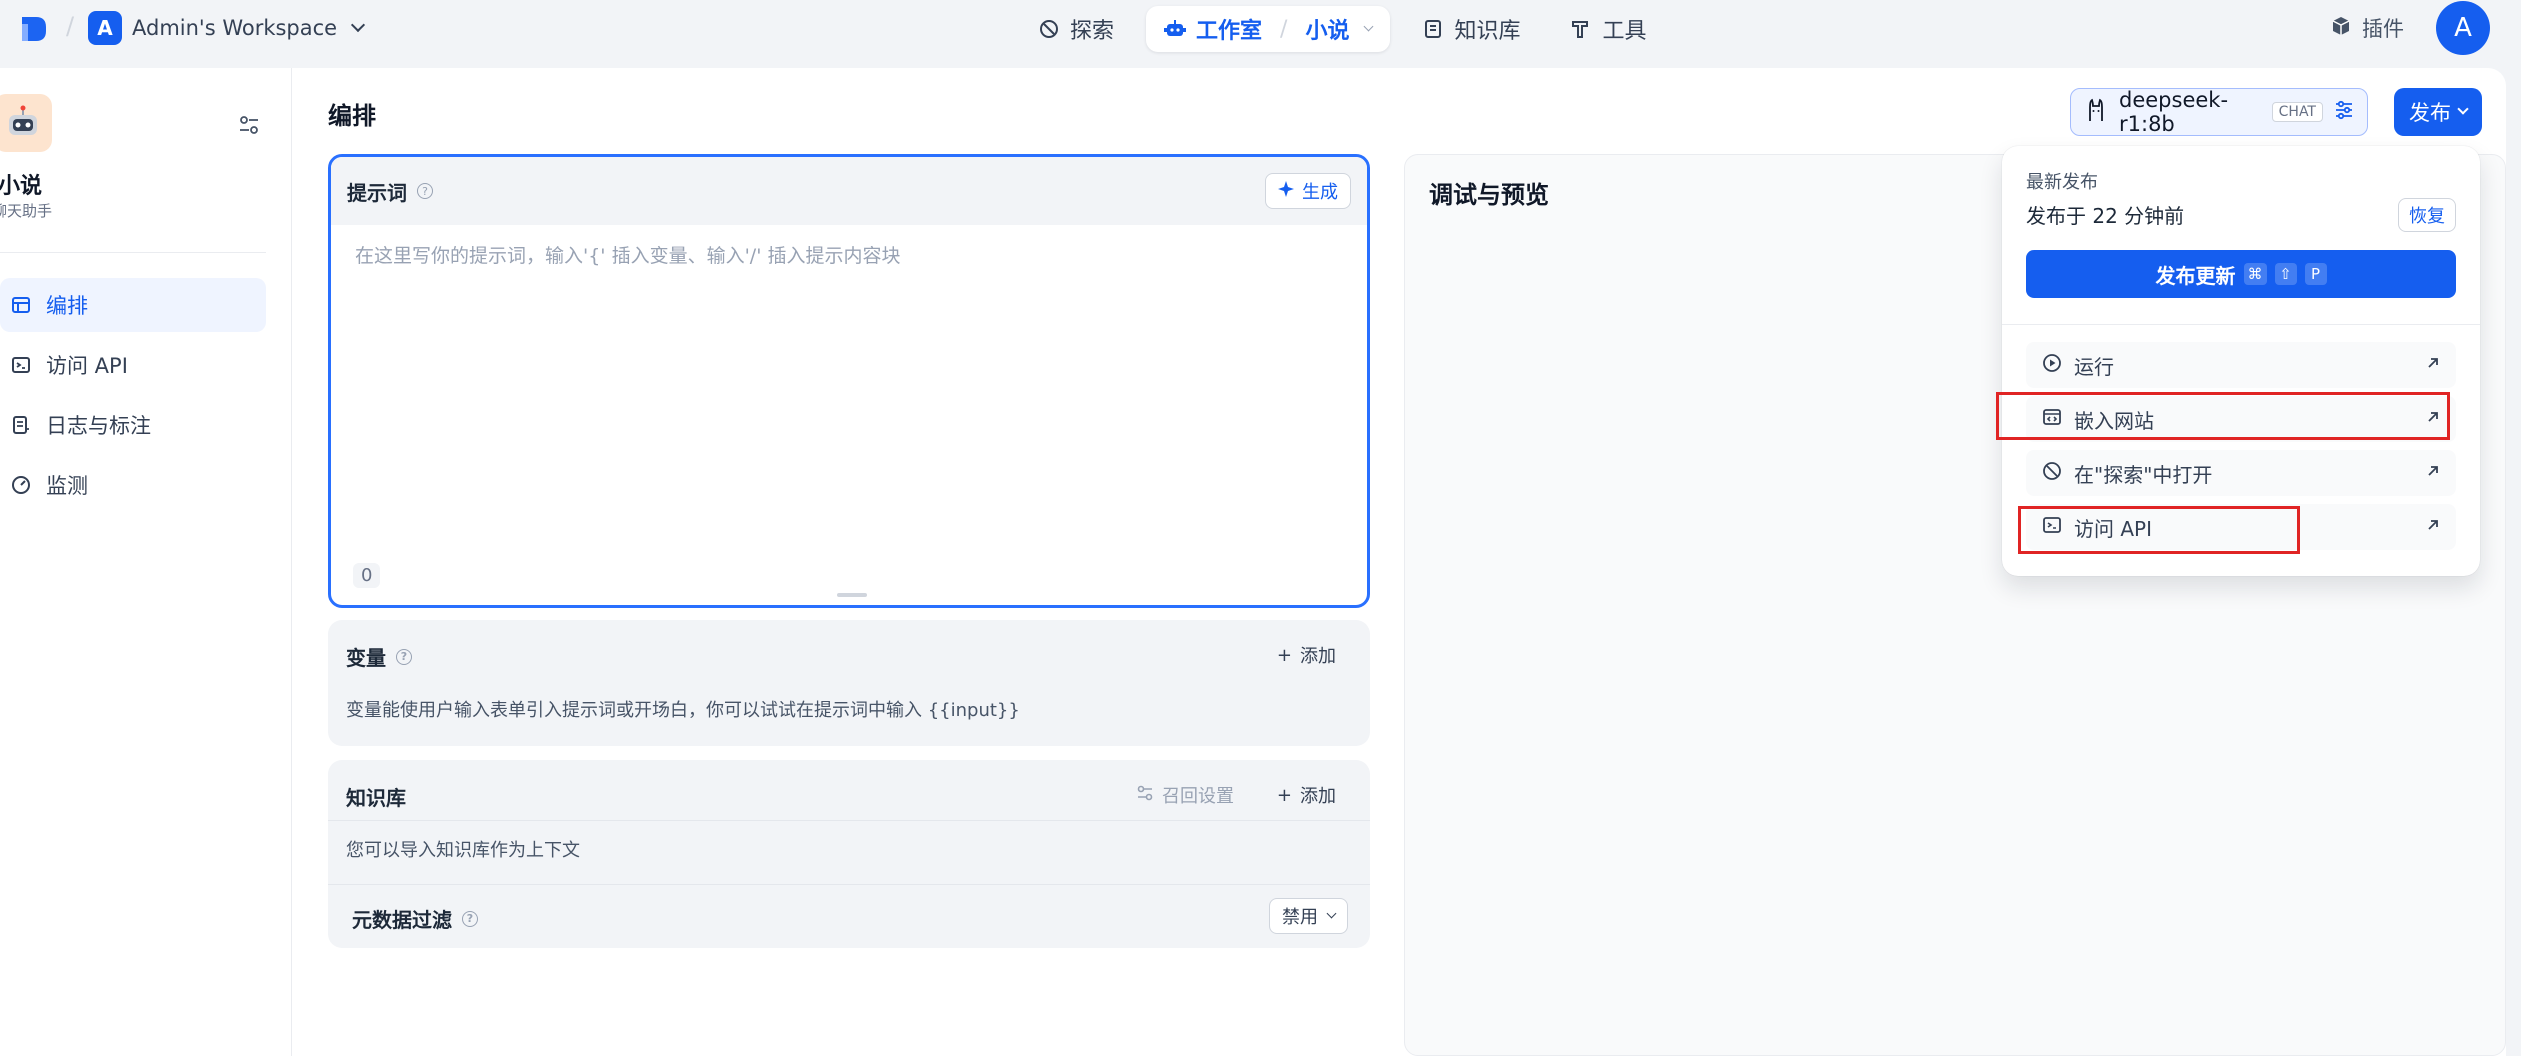  I want to click on publish-update-label: 发布更新, so click(2195, 275).